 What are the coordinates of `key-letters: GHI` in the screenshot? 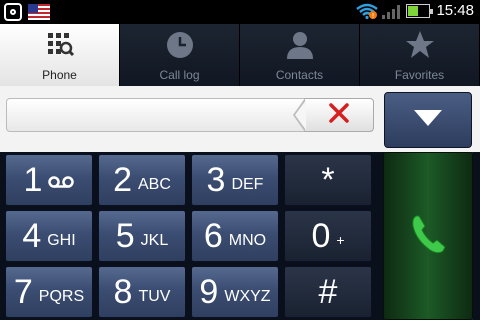 It's located at (61, 240).